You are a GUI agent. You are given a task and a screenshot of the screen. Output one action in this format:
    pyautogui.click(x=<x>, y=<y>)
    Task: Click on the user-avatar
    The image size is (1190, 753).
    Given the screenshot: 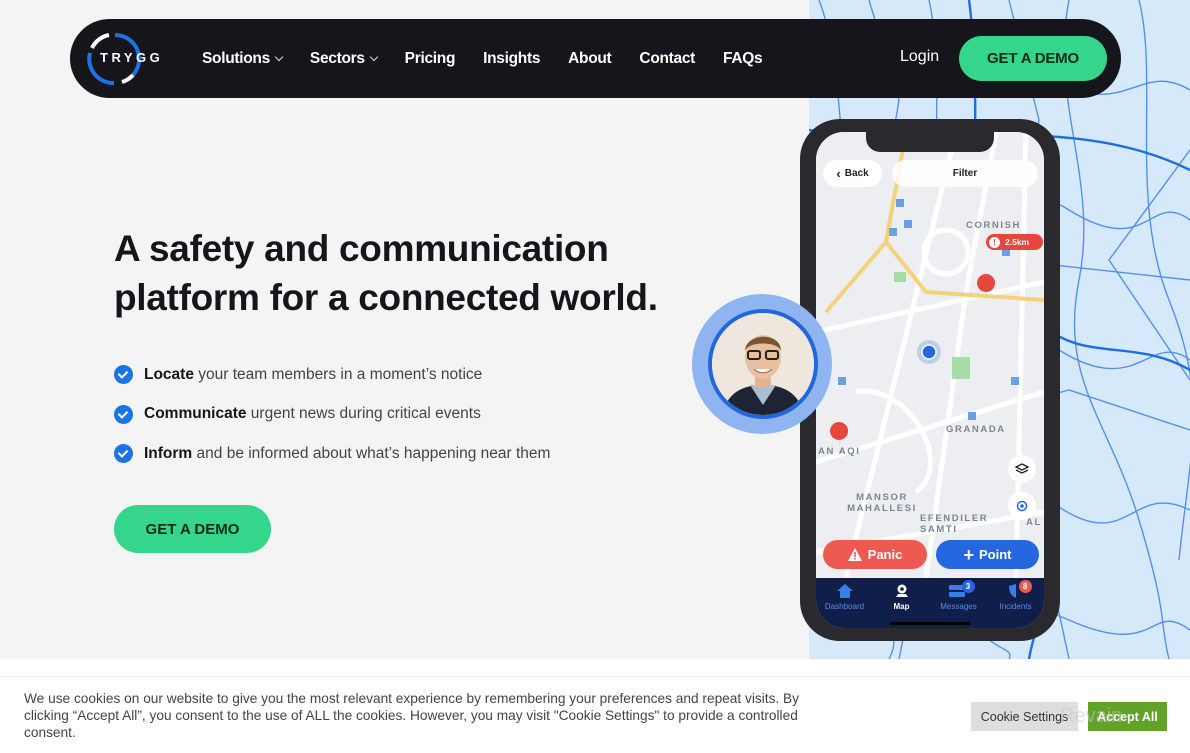 What is the action you would take?
    pyautogui.click(x=763, y=364)
    